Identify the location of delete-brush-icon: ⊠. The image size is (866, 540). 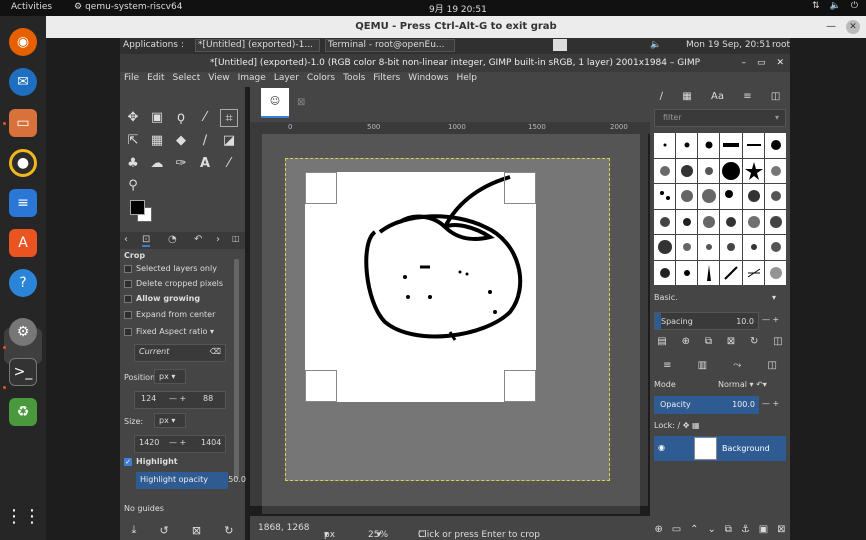
(731, 341).